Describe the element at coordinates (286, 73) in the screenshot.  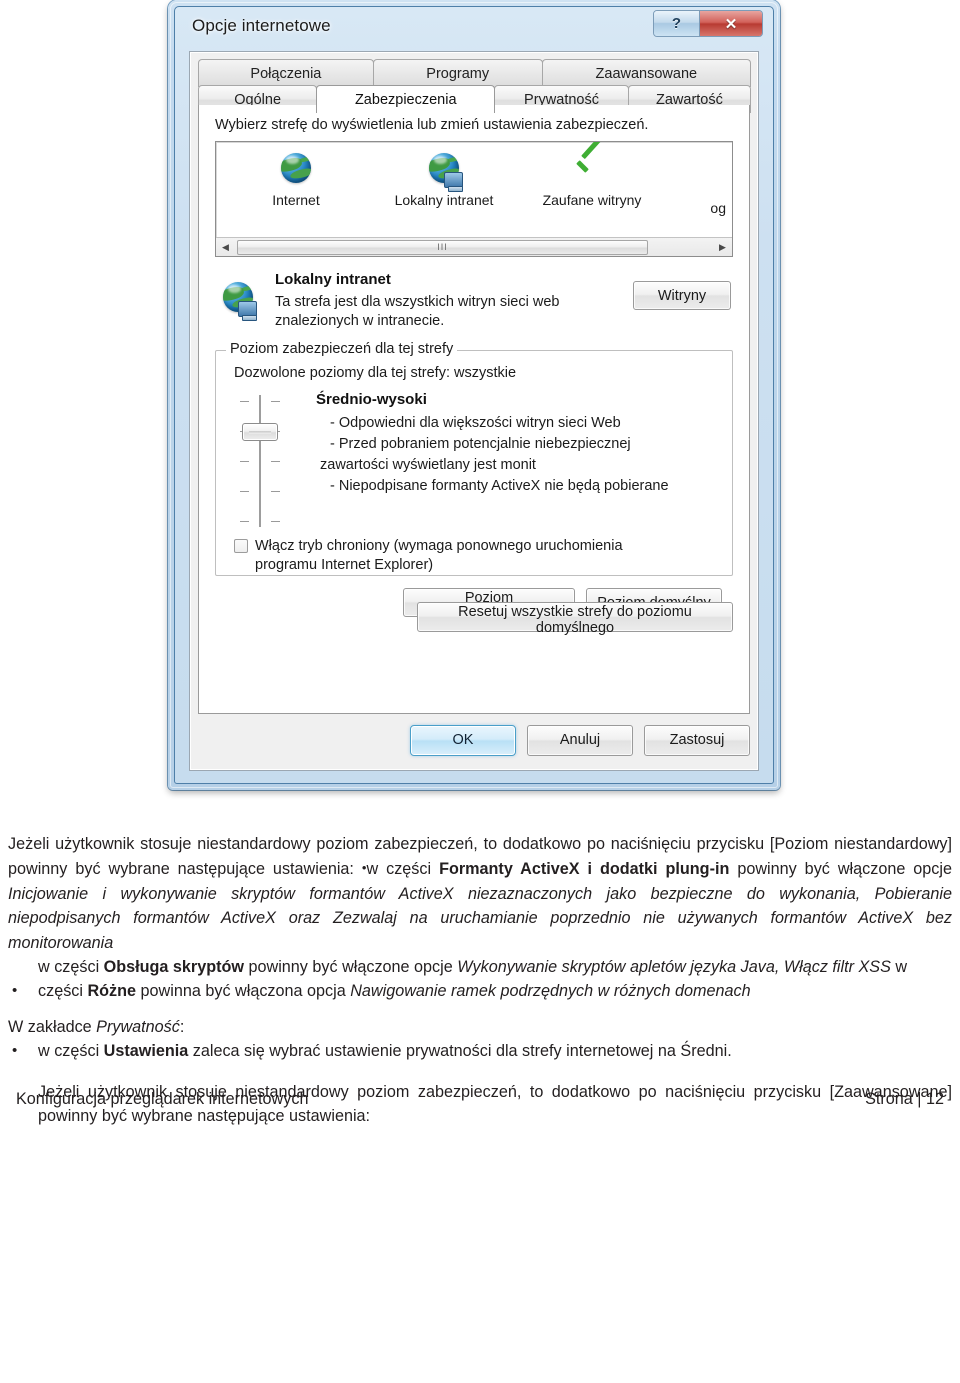
I see `tab-polaczenia: Połączenia` at that location.